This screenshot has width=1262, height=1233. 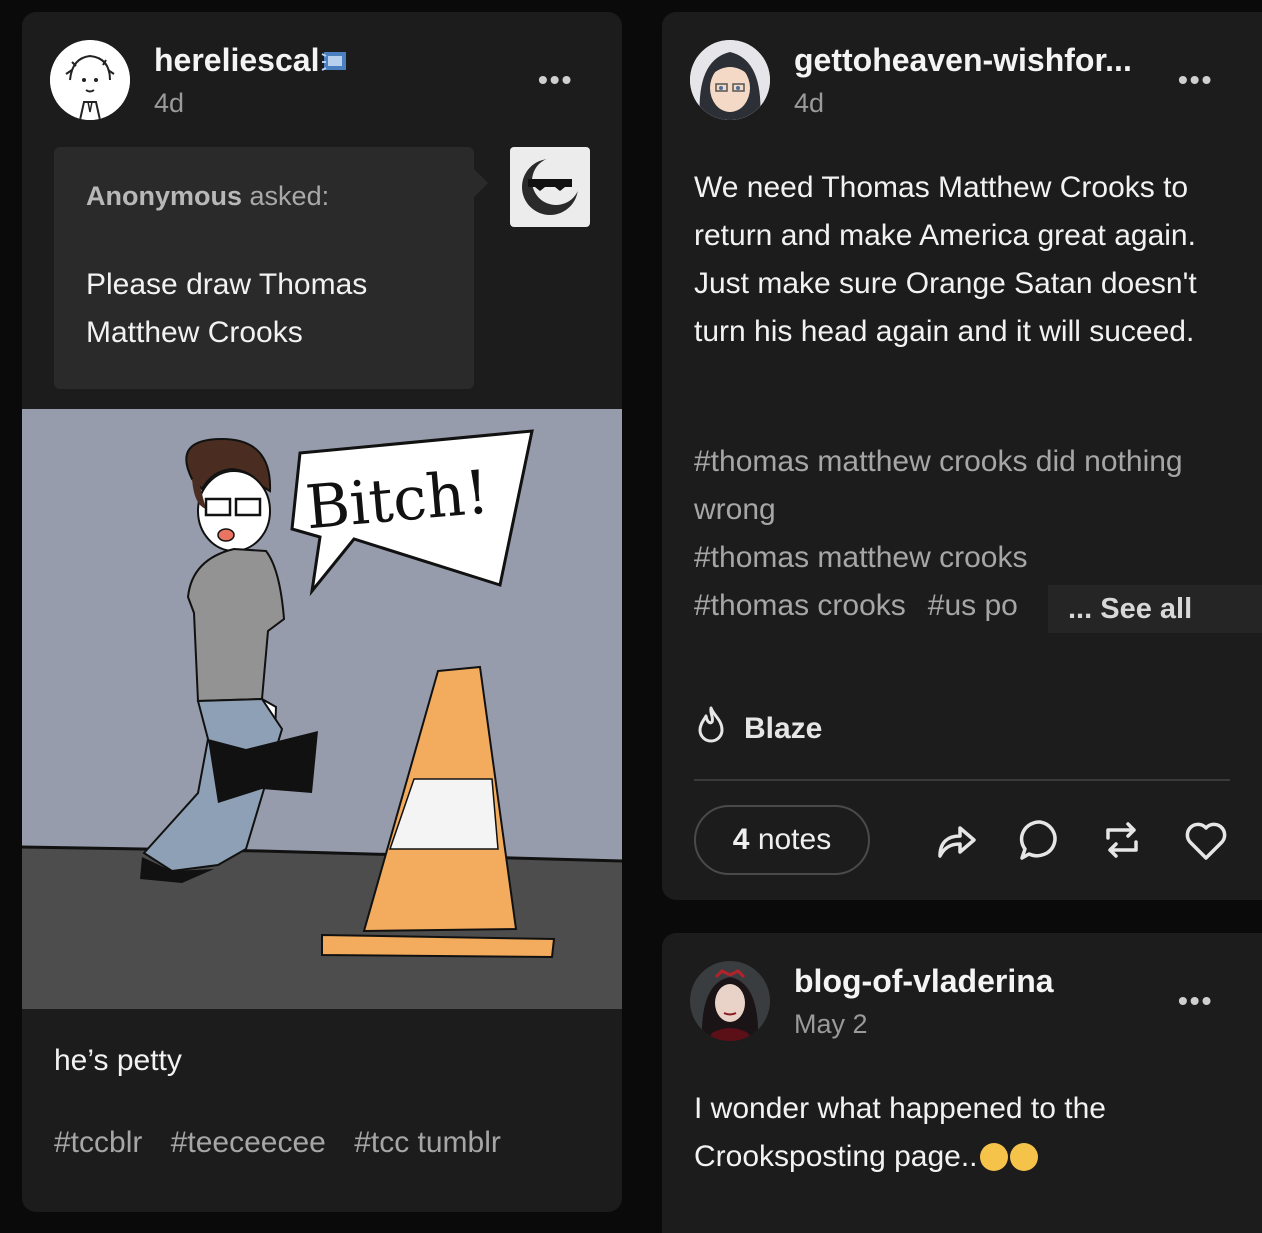 I want to click on ask-question: Please draw Thomas Matthew Crooks, so click(x=227, y=308).